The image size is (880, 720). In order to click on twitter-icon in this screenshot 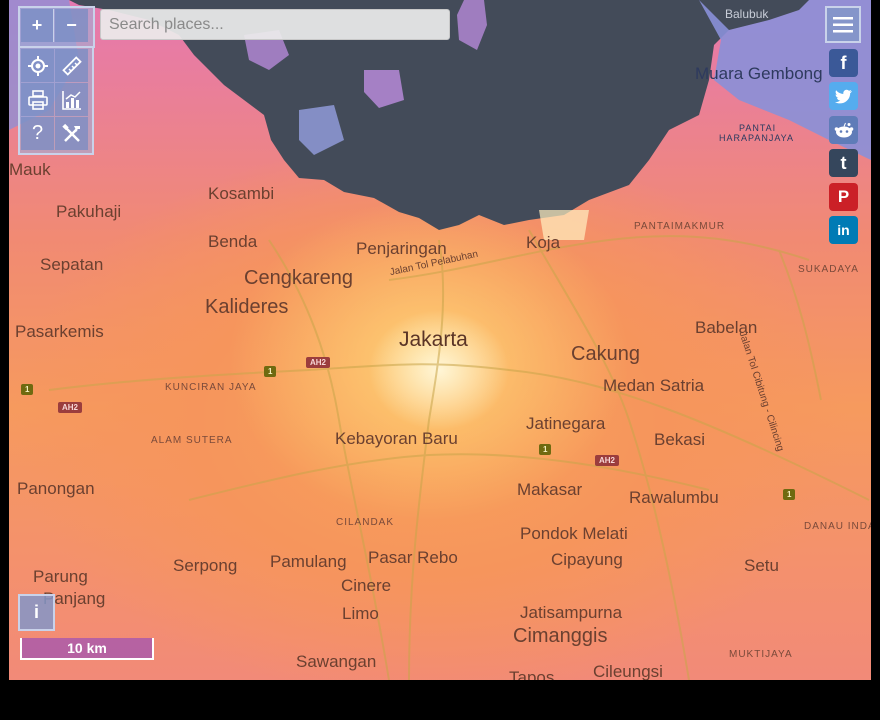, I will do `click(843, 96)`.